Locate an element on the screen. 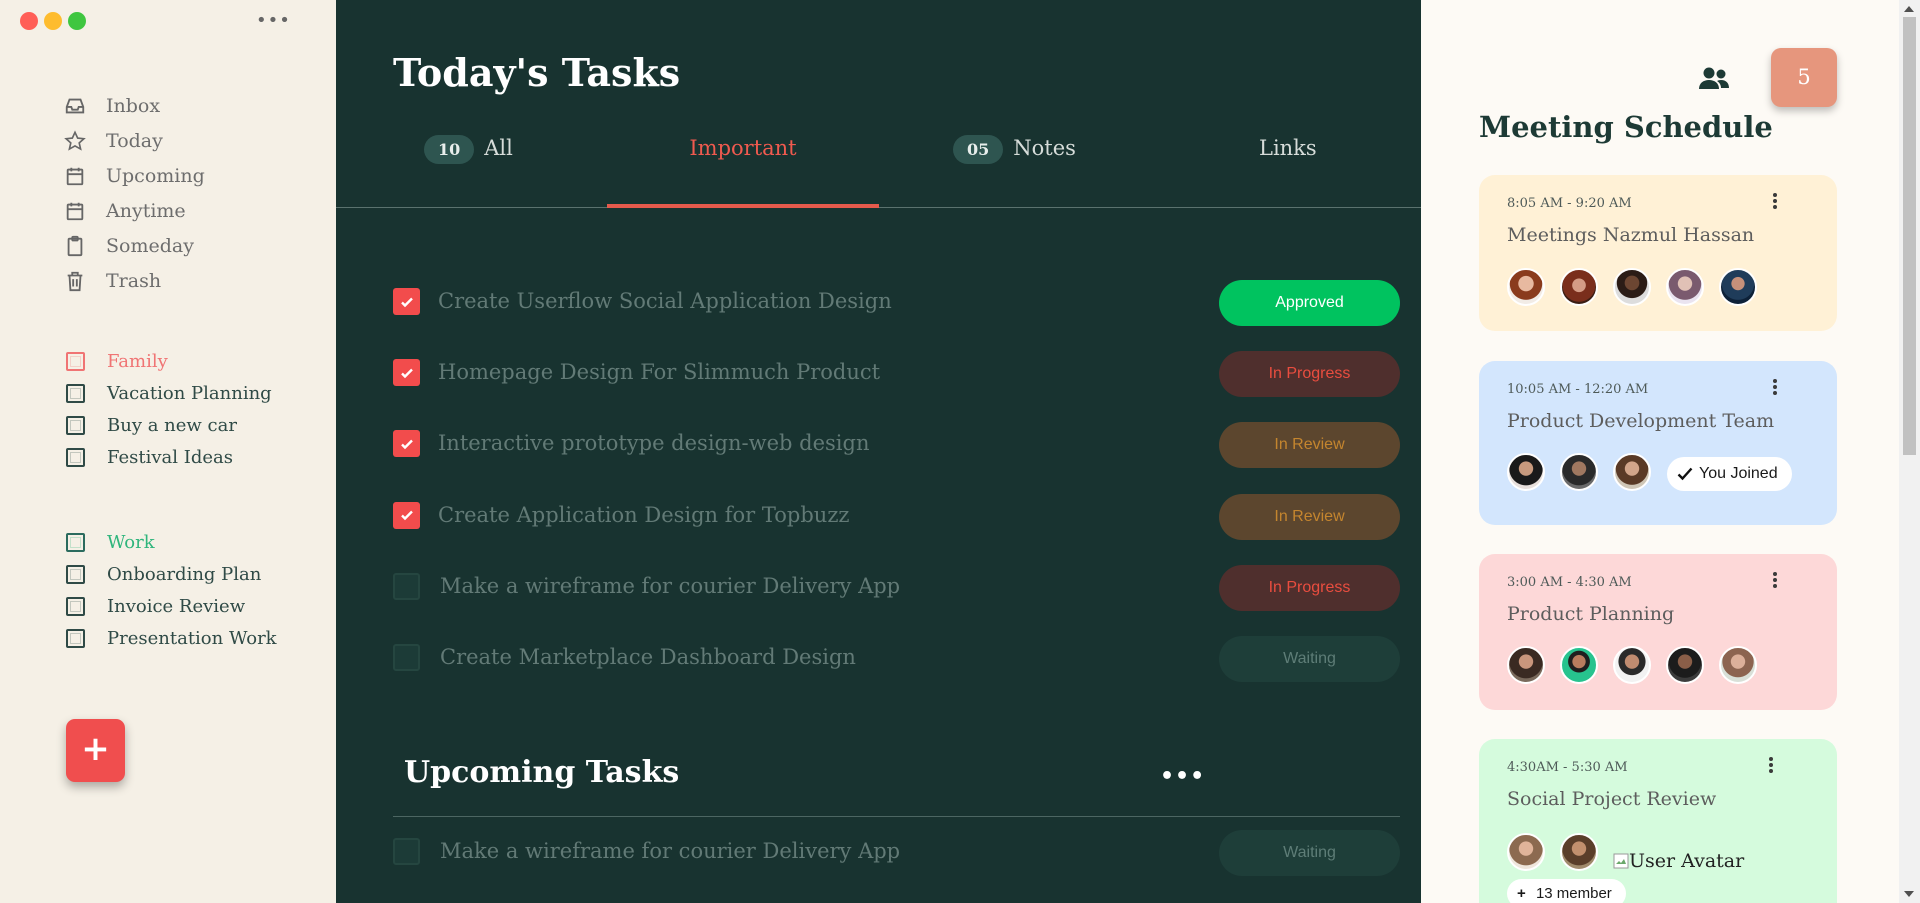  broken-avatar-image: User Avatar is located at coordinates (1678, 861).